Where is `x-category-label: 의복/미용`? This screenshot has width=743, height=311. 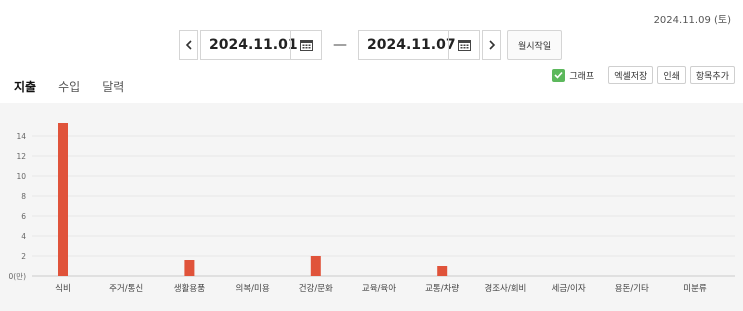
x-category-label: 의복/미용 is located at coordinates (253, 288).